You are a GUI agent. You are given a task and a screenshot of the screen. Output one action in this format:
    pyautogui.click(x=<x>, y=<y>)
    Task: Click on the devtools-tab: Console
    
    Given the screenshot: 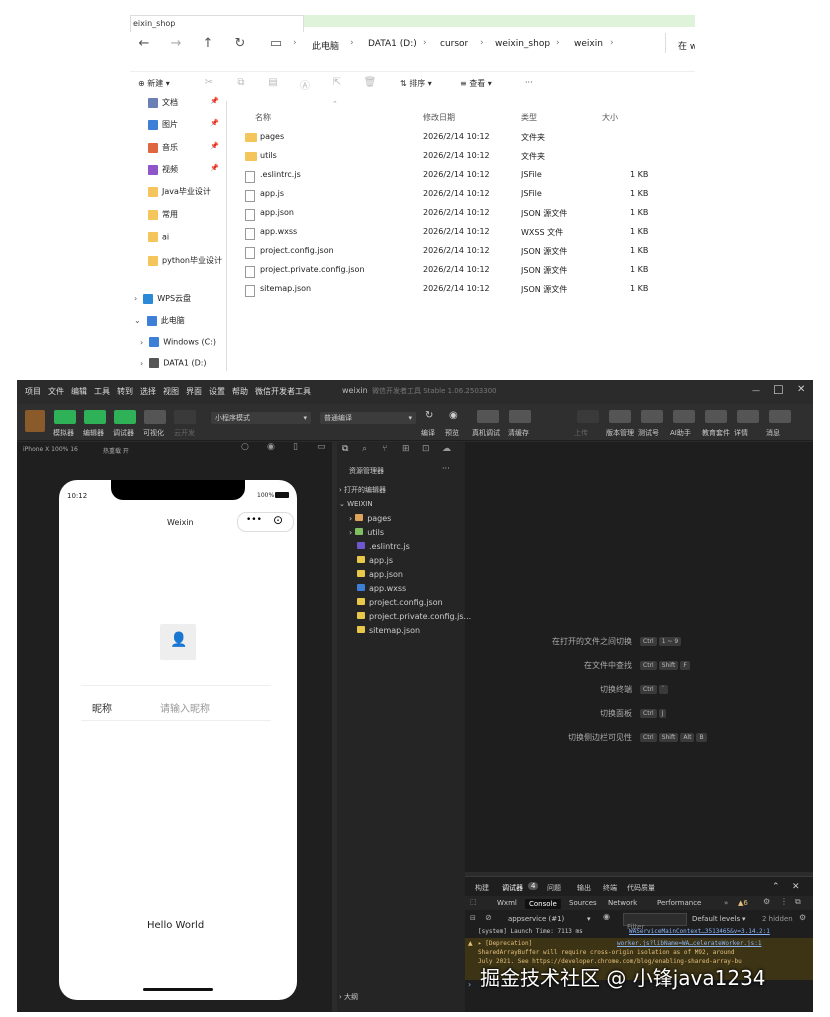 What is the action you would take?
    pyautogui.click(x=543, y=904)
    